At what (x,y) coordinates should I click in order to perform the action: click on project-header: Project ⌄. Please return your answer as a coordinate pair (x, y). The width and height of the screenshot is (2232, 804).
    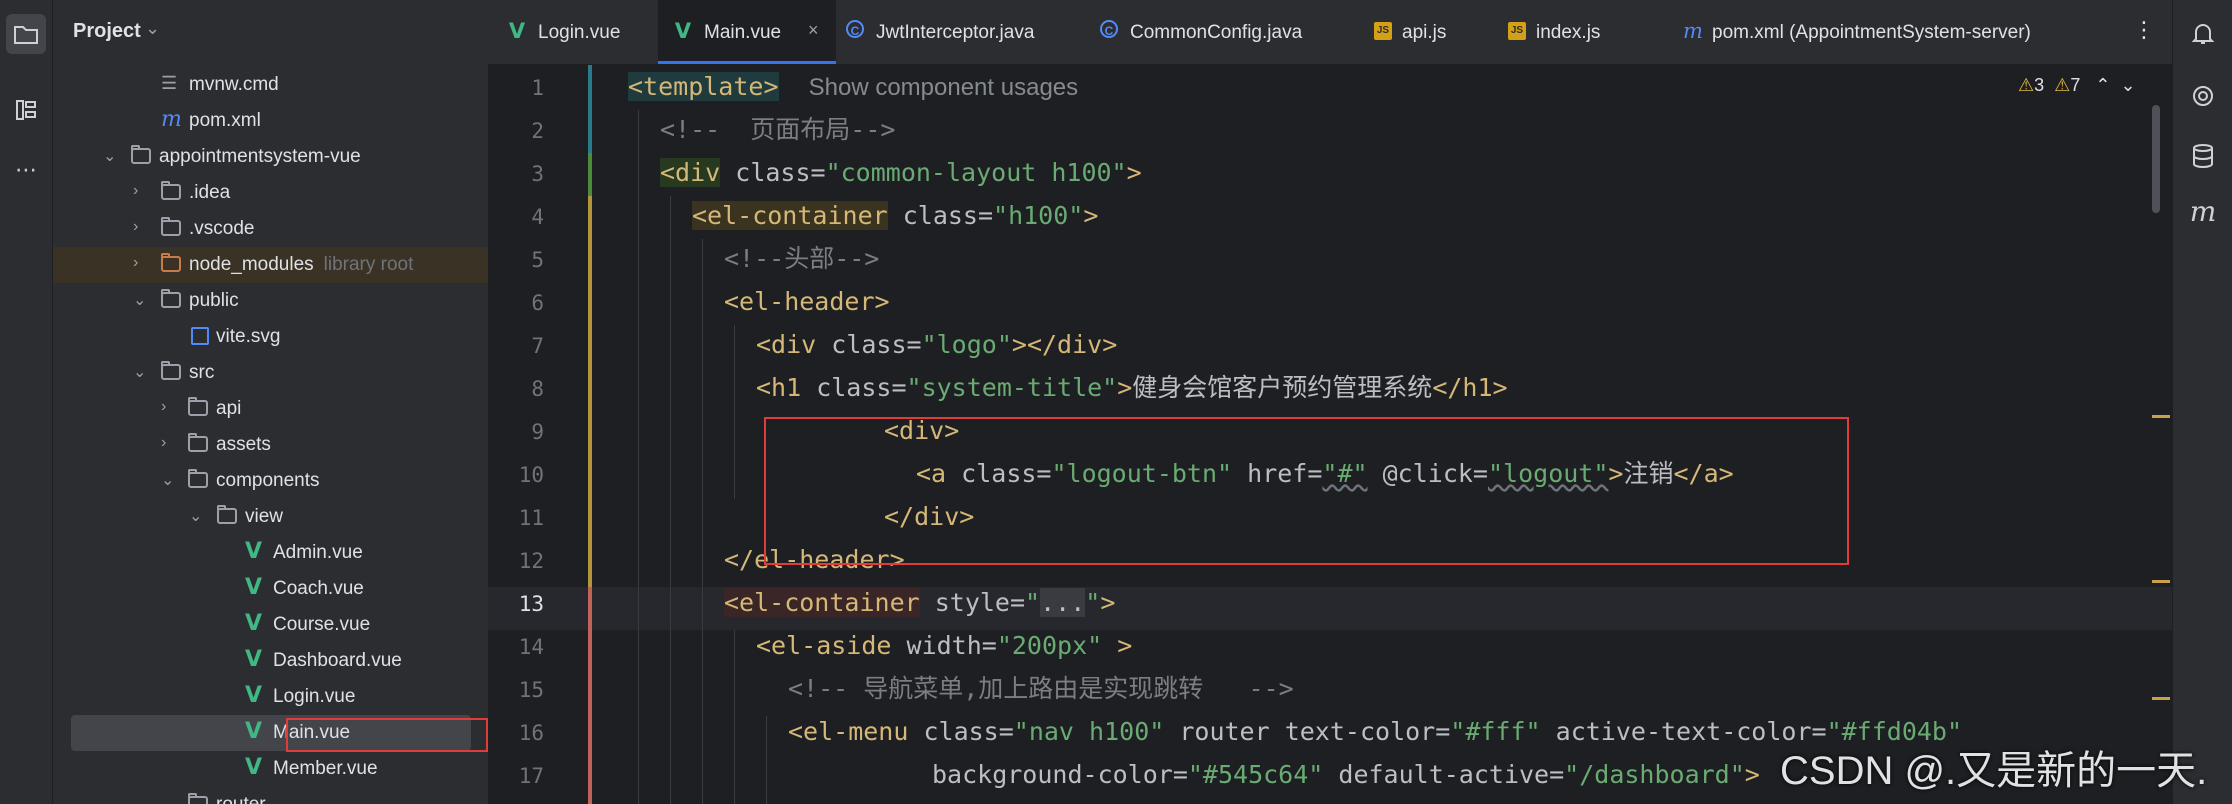
    Looking at the image, I should click on (270, 32).